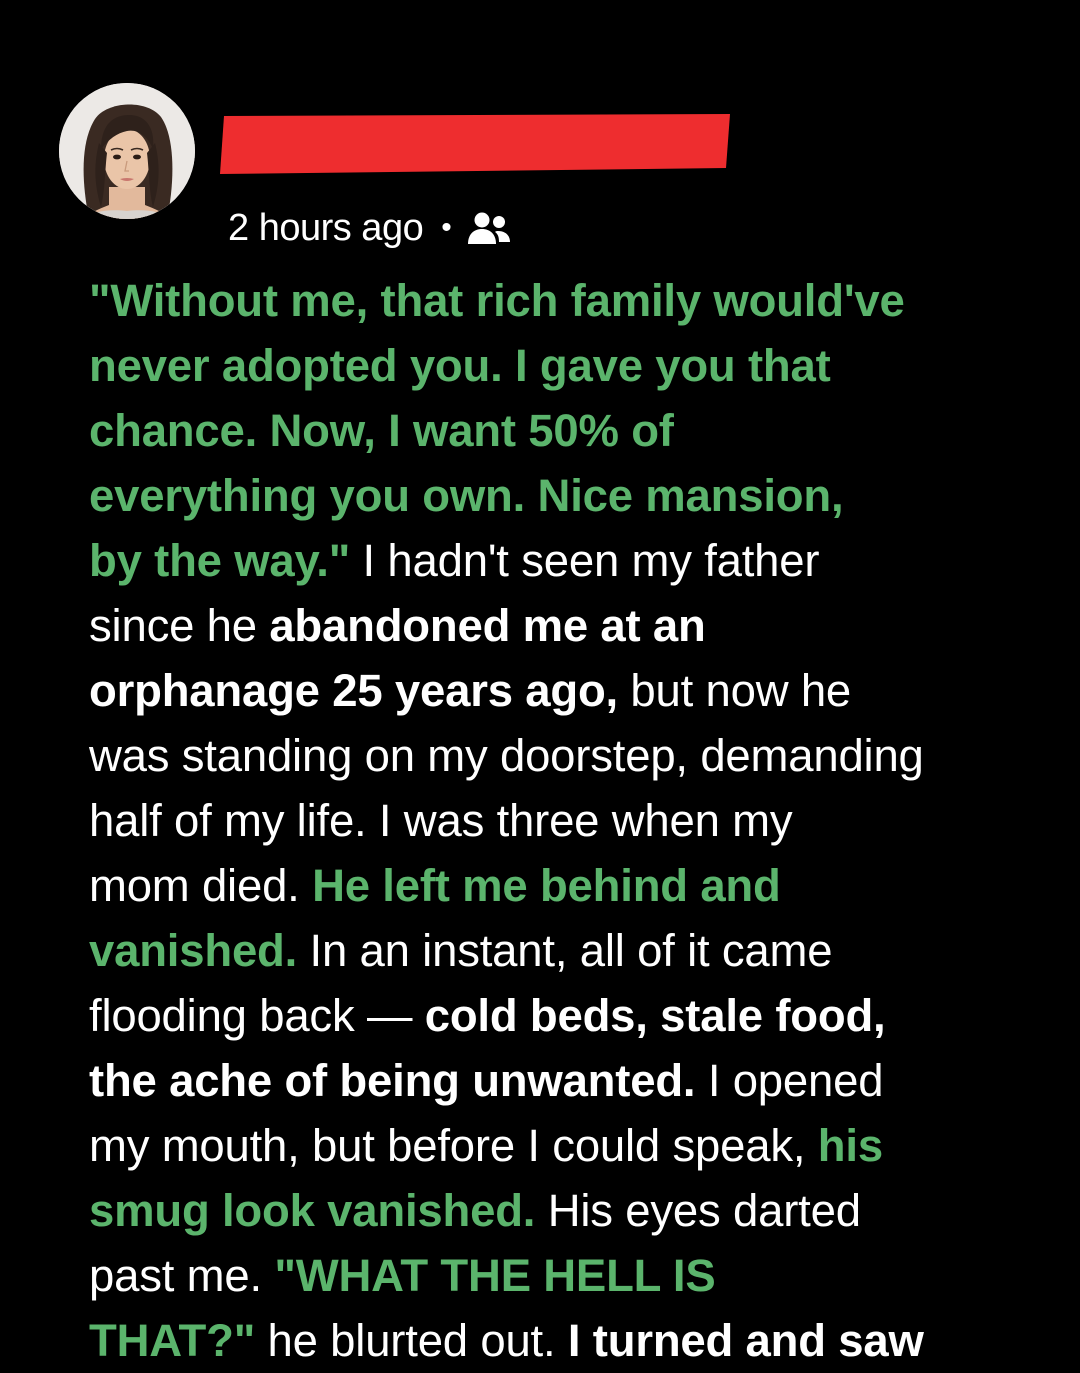  I want to click on post-text-segment: cold beds, stale food,, so click(655, 1015).